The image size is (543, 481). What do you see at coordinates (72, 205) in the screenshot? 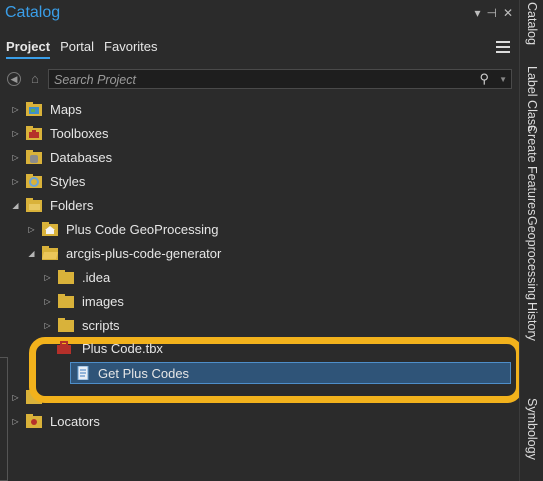
I see `tree-item-label: Folders` at bounding box center [72, 205].